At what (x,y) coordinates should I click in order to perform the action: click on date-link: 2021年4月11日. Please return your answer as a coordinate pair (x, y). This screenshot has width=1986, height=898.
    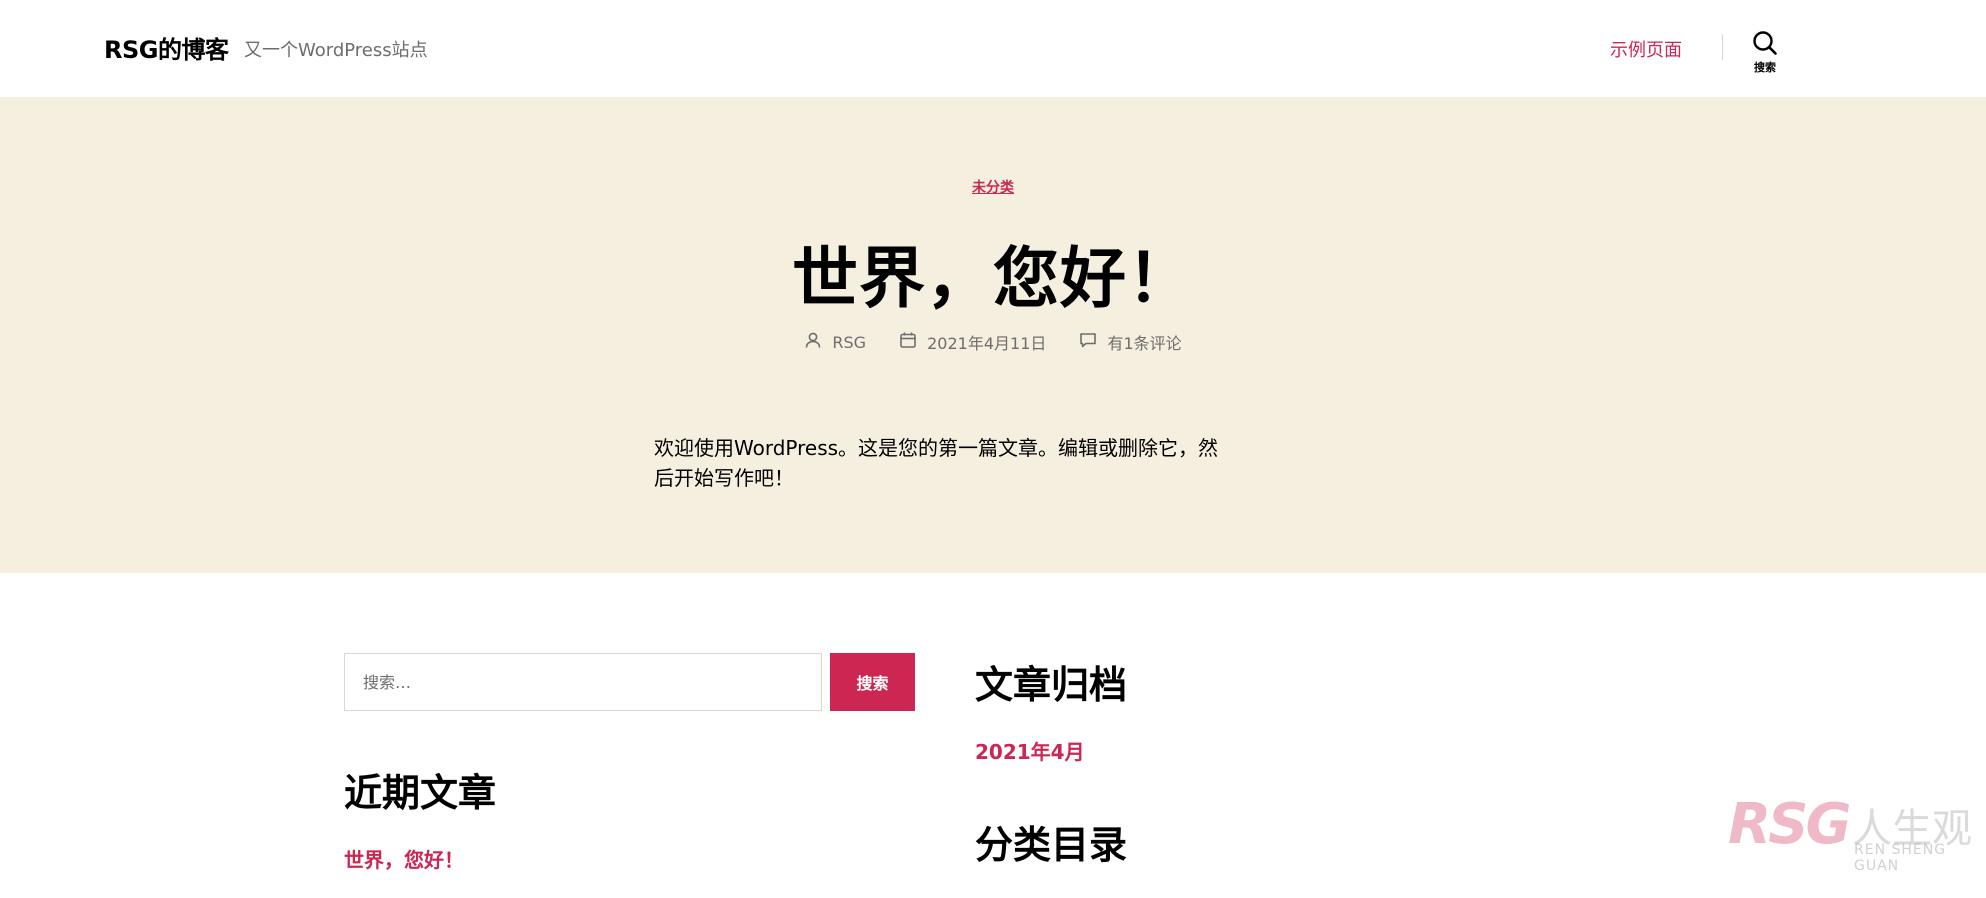
    Looking at the image, I should click on (986, 342).